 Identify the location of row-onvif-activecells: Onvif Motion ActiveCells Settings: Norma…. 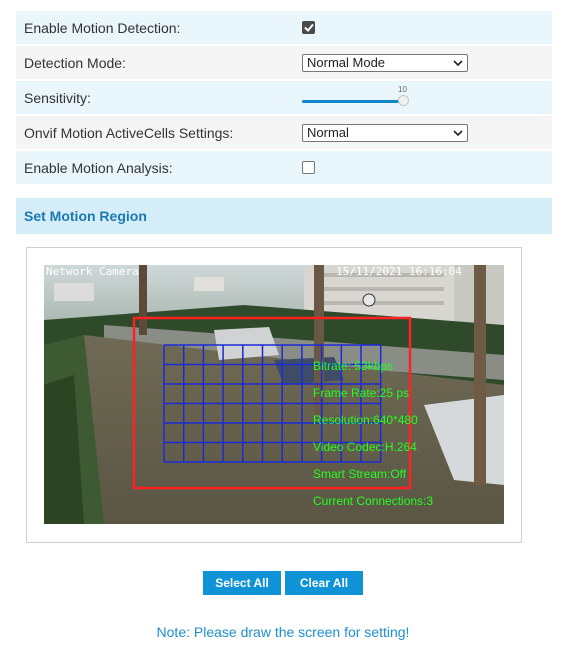
(284, 132).